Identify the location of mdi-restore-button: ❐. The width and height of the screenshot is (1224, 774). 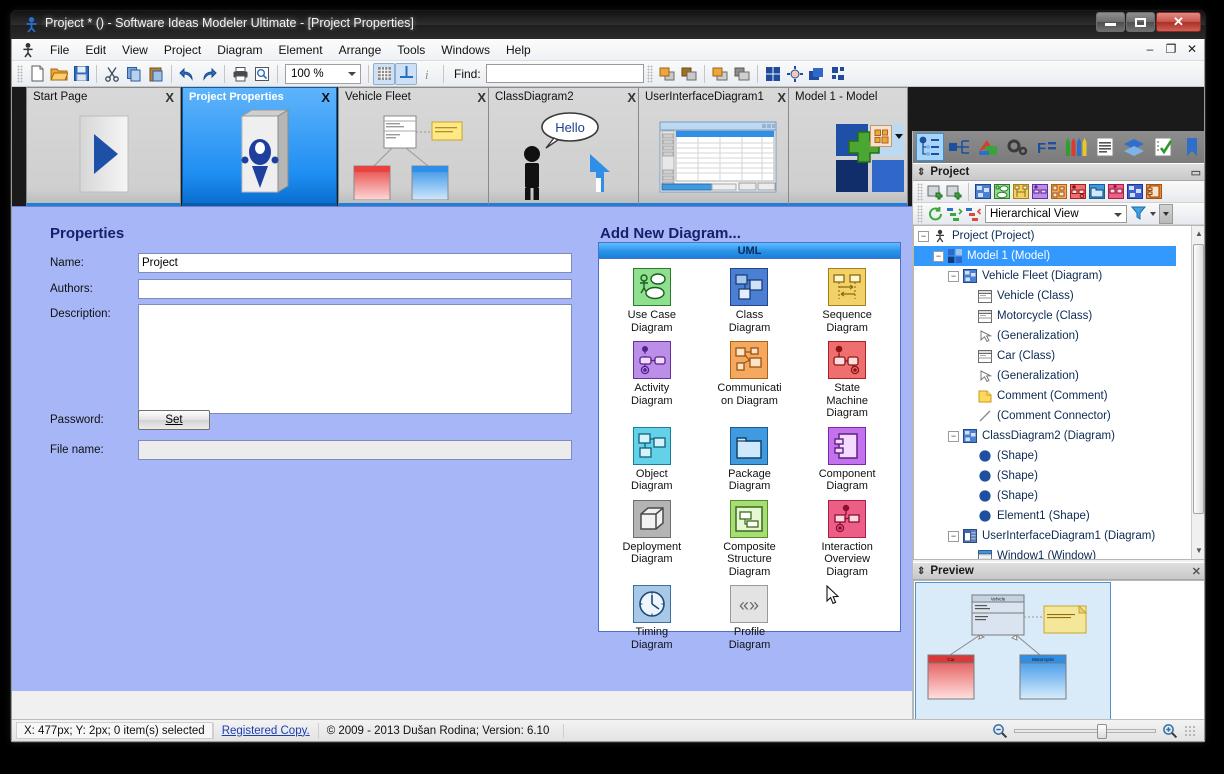
(1171, 49).